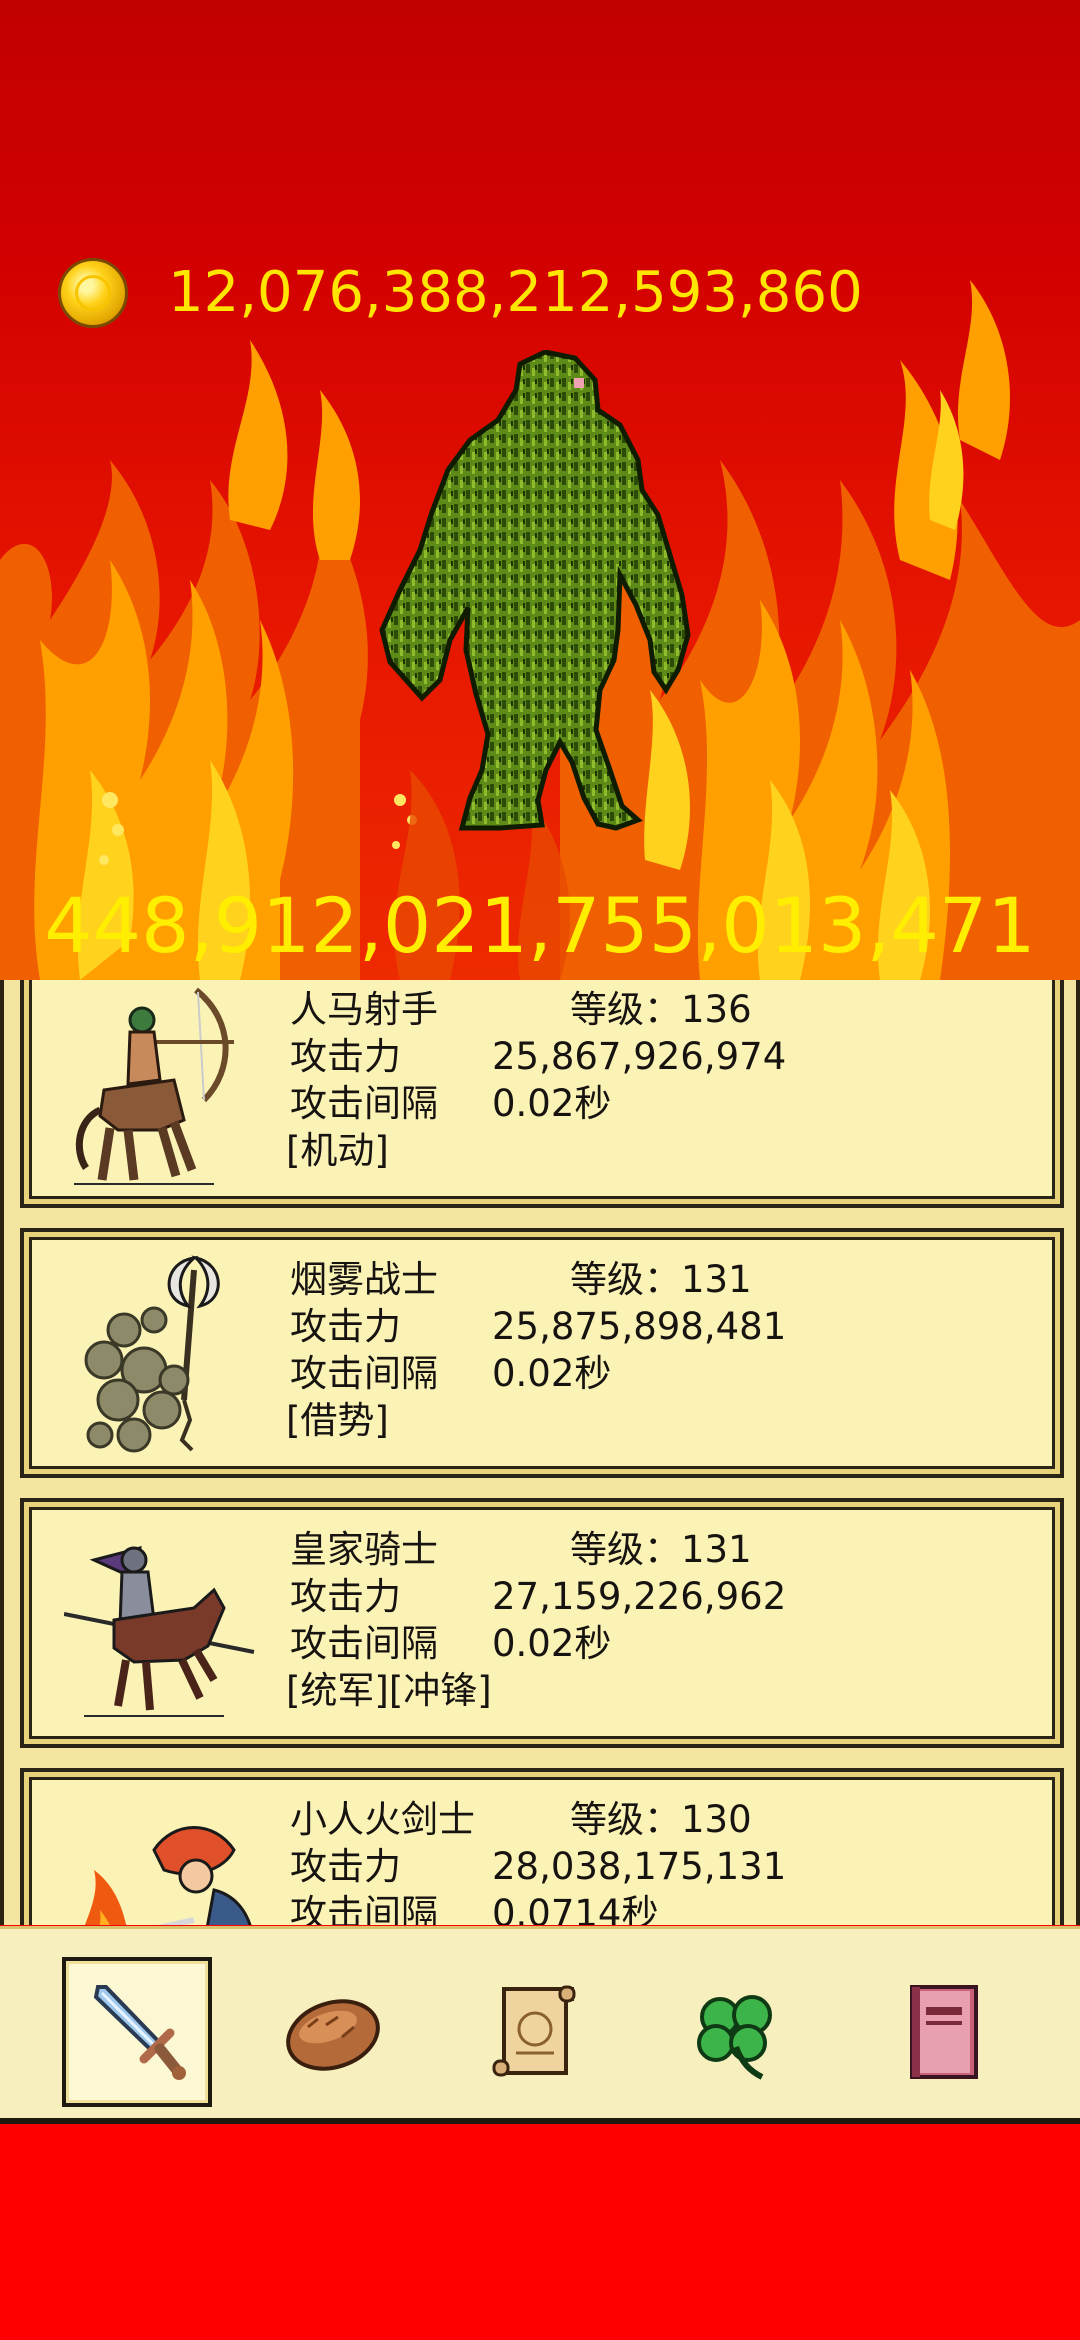  I want to click on nav-heroes-button, so click(137, 2032).